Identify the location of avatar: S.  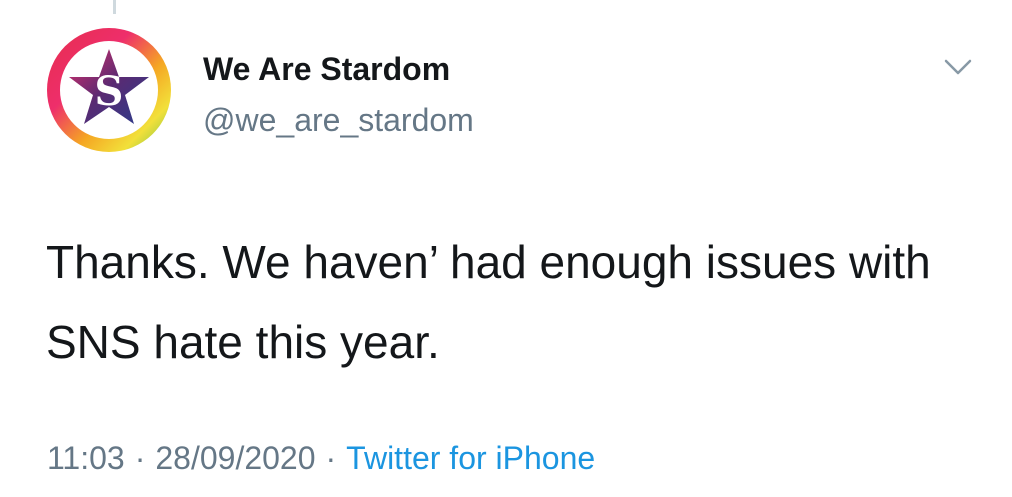
(109, 90).